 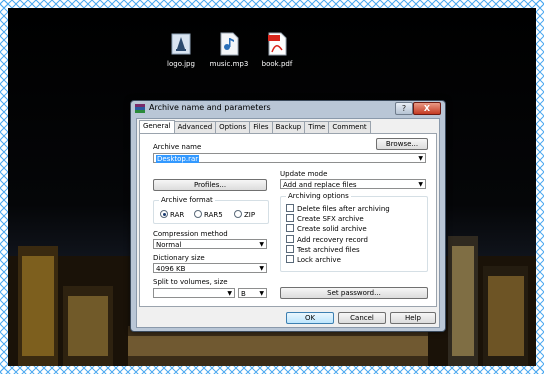 I want to click on desktop-icon-label: book.pdf, so click(x=277, y=64).